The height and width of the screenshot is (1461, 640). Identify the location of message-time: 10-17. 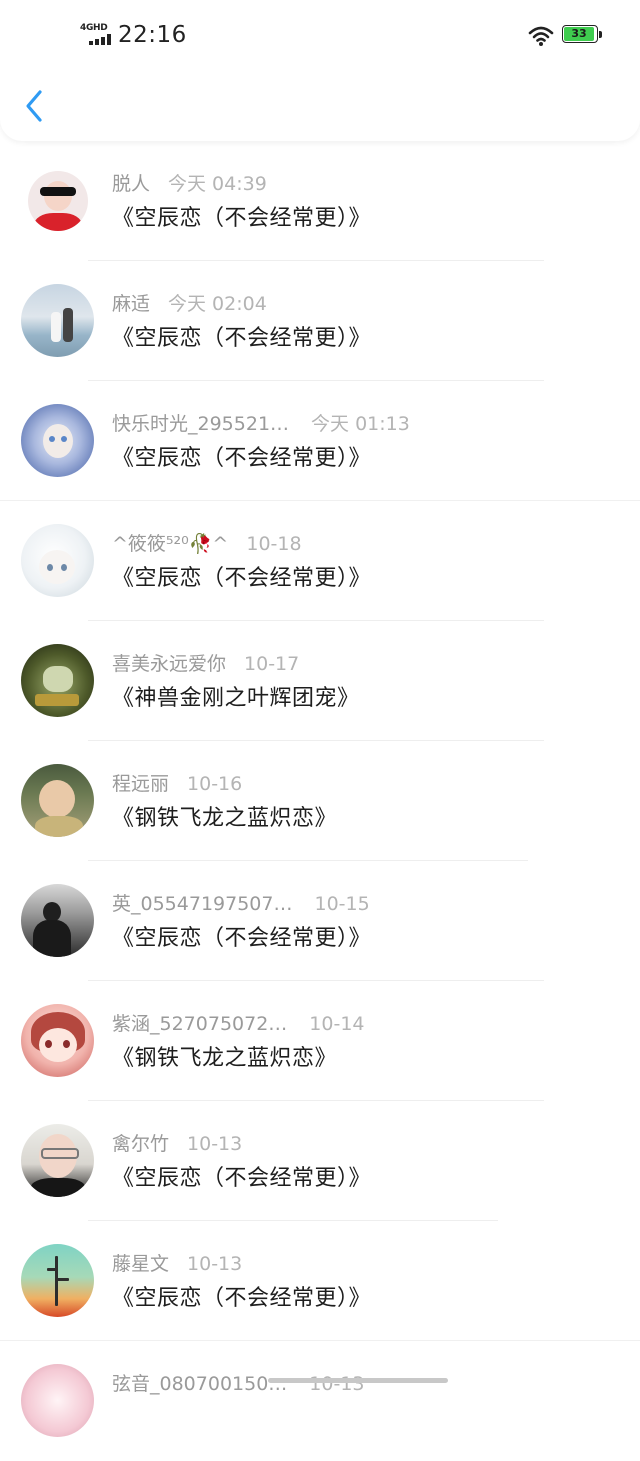
(272, 664).